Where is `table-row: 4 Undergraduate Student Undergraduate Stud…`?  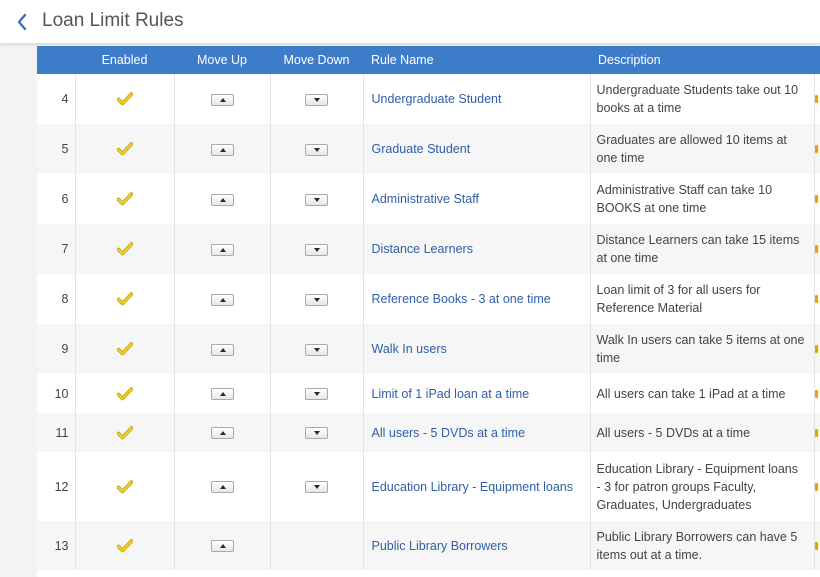
table-row: 4 Undergraduate Student Undergraduate Stud… is located at coordinates (428, 99).